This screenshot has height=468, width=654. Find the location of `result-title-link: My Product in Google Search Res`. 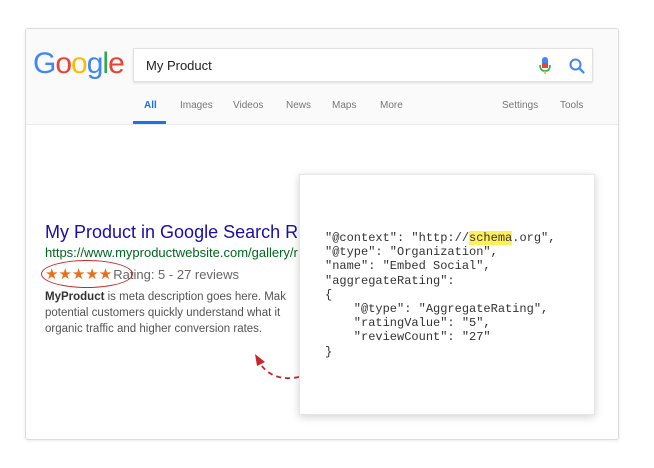

result-title-link: My Product in Google Search Res is located at coordinates (181, 232).